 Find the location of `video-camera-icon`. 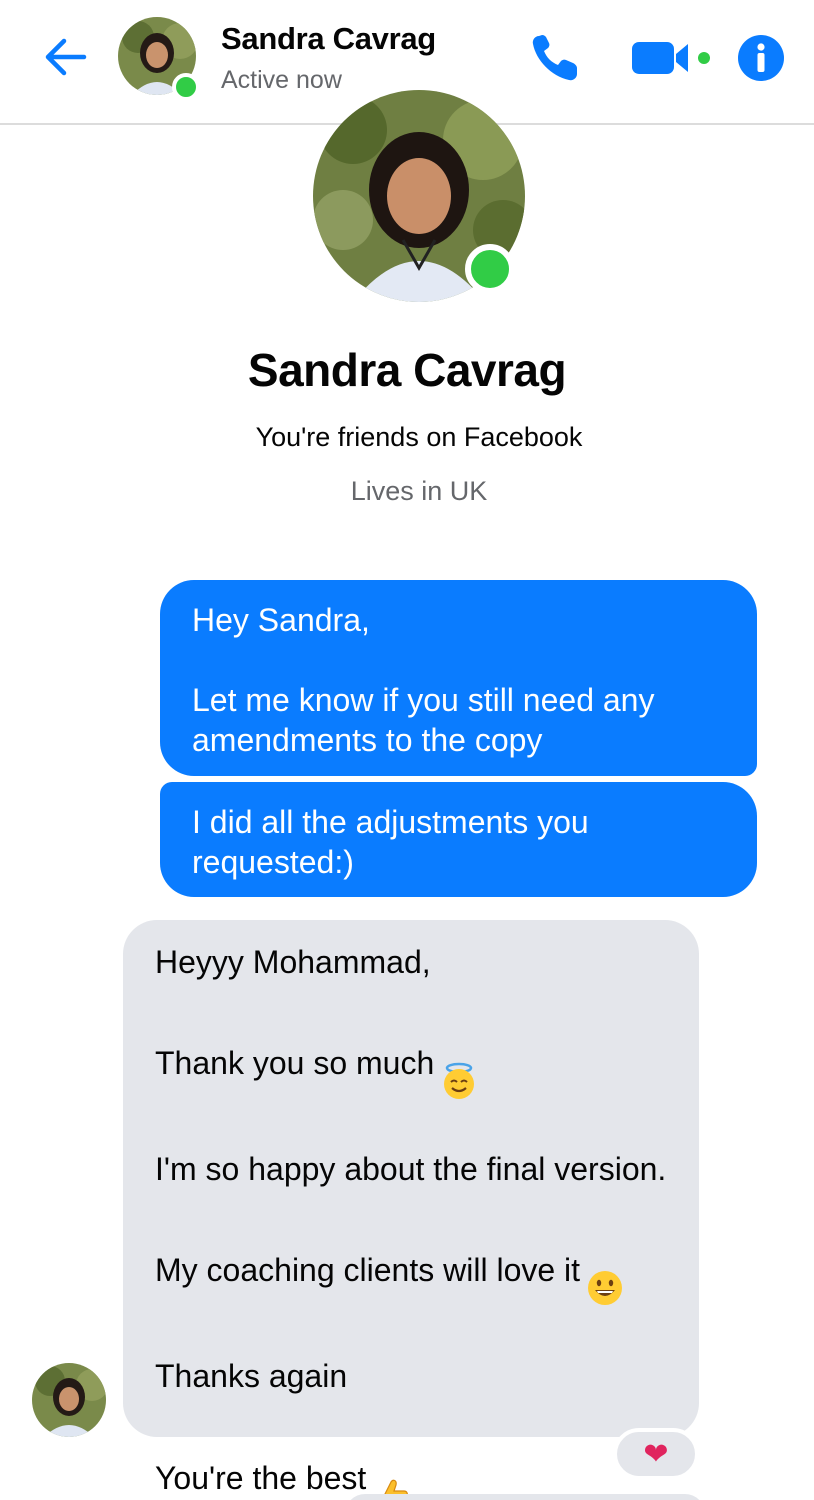

video-camera-icon is located at coordinates (671, 58).